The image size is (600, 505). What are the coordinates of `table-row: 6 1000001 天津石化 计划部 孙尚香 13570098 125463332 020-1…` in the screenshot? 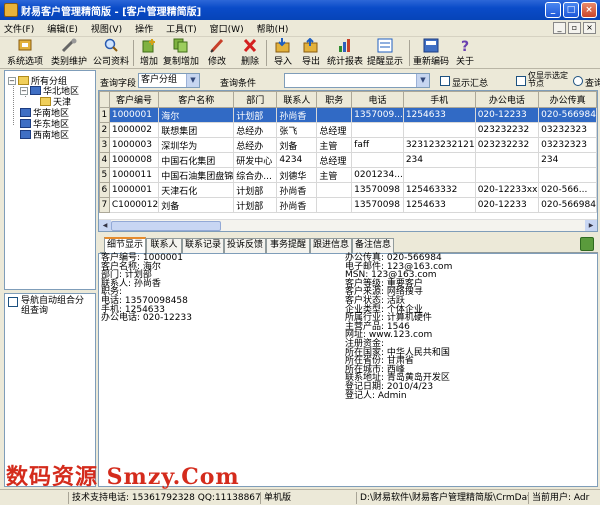 It's located at (348, 190).